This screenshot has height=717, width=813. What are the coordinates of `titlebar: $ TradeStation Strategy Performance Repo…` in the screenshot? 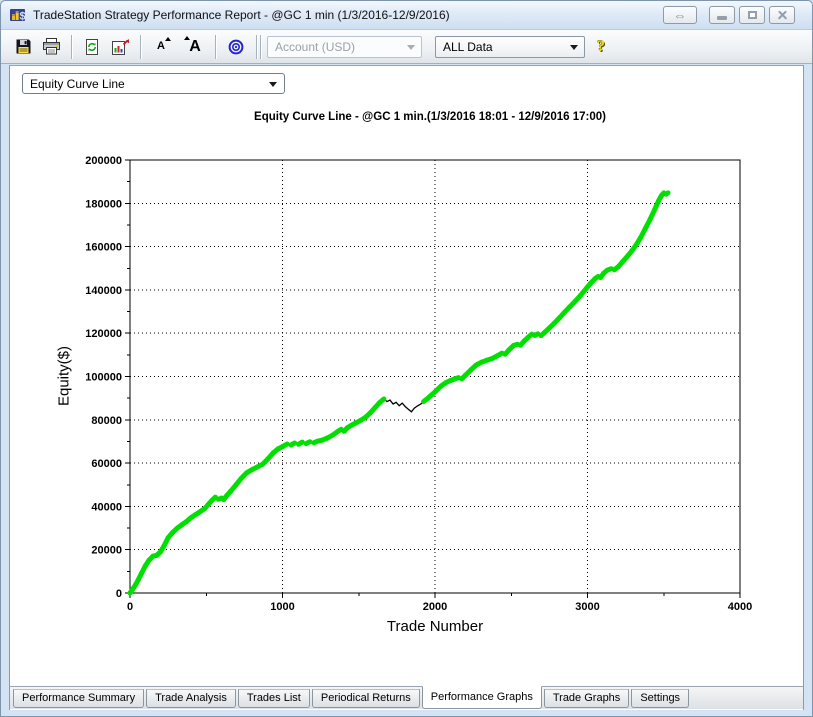 It's located at (406, 15).